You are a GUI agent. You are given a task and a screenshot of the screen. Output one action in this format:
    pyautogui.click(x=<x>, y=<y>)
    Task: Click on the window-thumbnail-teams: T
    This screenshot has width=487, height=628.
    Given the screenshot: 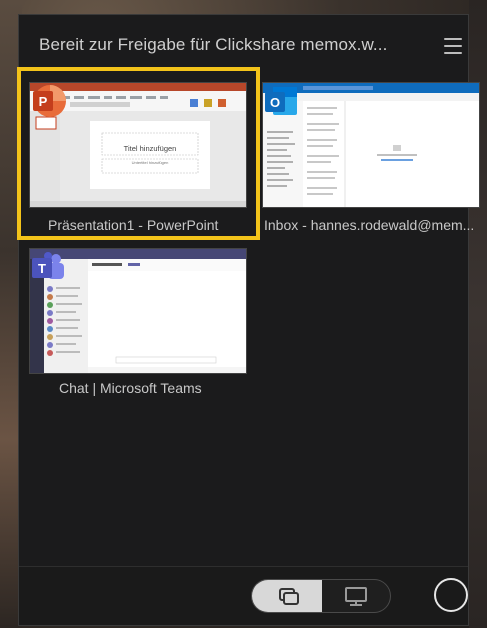 What is the action you would take?
    pyautogui.click(x=138, y=311)
    